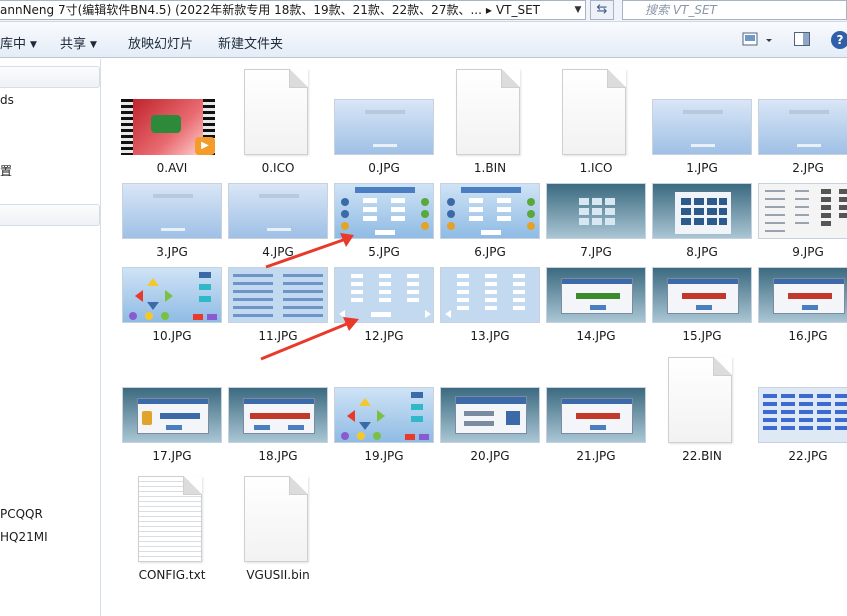 The width and height of the screenshot is (847, 616). Describe the element at coordinates (490, 456) in the screenshot. I see `file-name: 20.JPG` at that location.